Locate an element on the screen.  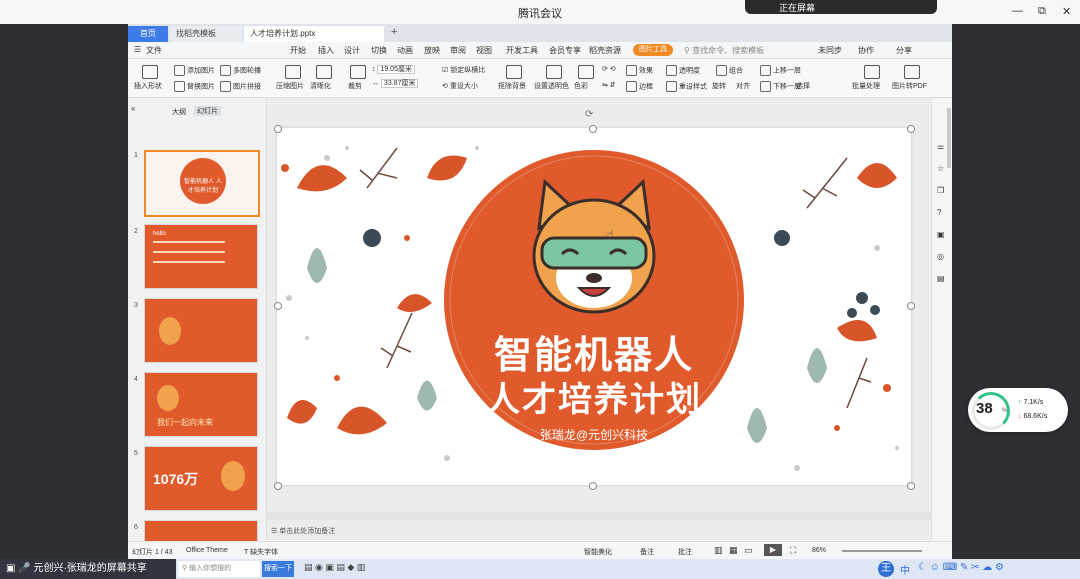
rotate-handle-icon: ⟳ is located at coordinates (589, 114).